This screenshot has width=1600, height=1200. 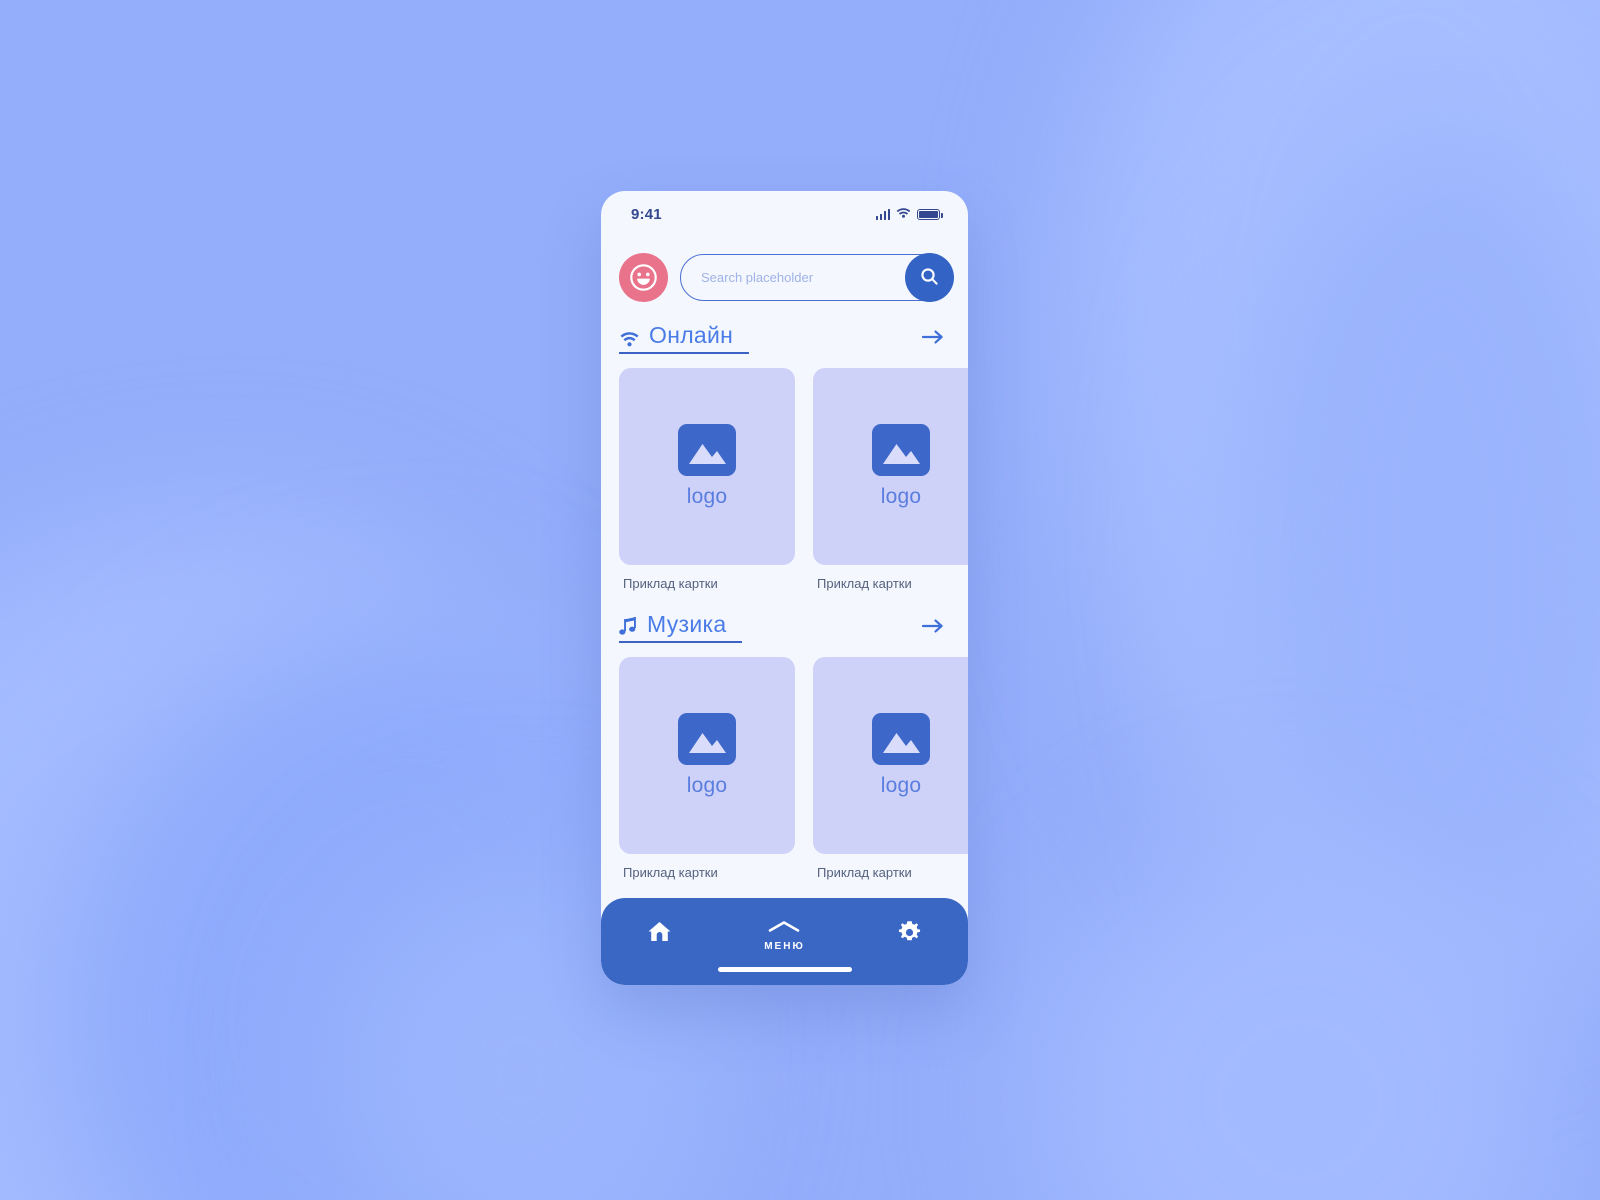 What do you see at coordinates (784, 969) in the screenshot?
I see `home-indicator` at bounding box center [784, 969].